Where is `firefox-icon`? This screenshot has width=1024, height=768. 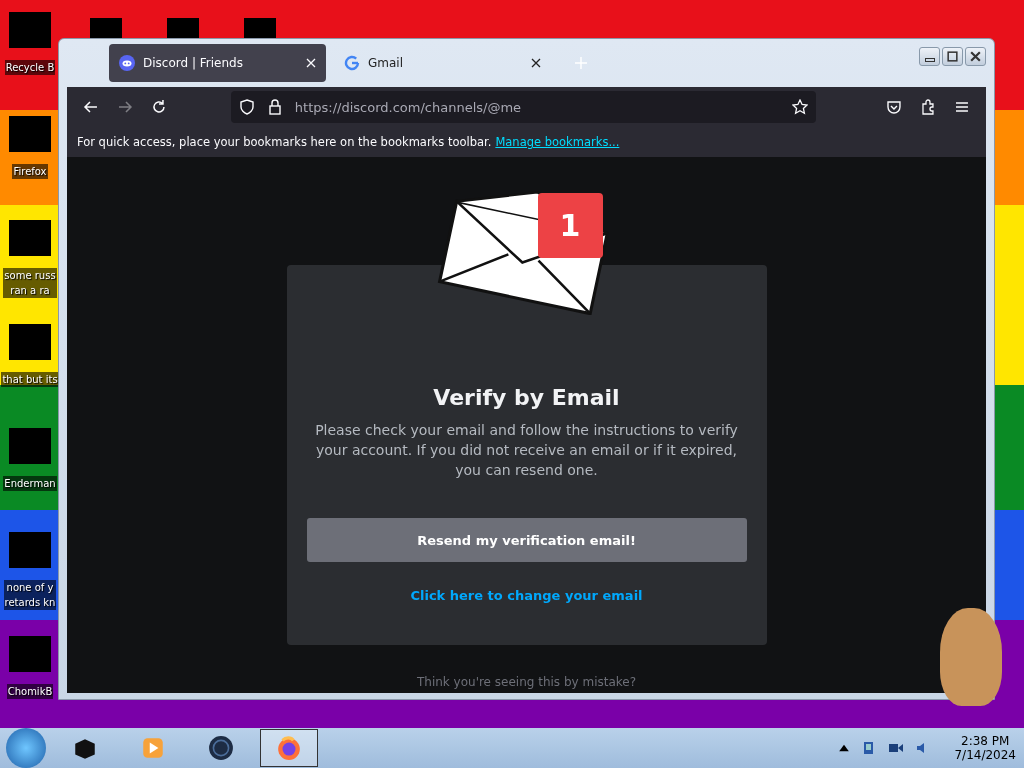
firefox-icon is located at coordinates (289, 748).